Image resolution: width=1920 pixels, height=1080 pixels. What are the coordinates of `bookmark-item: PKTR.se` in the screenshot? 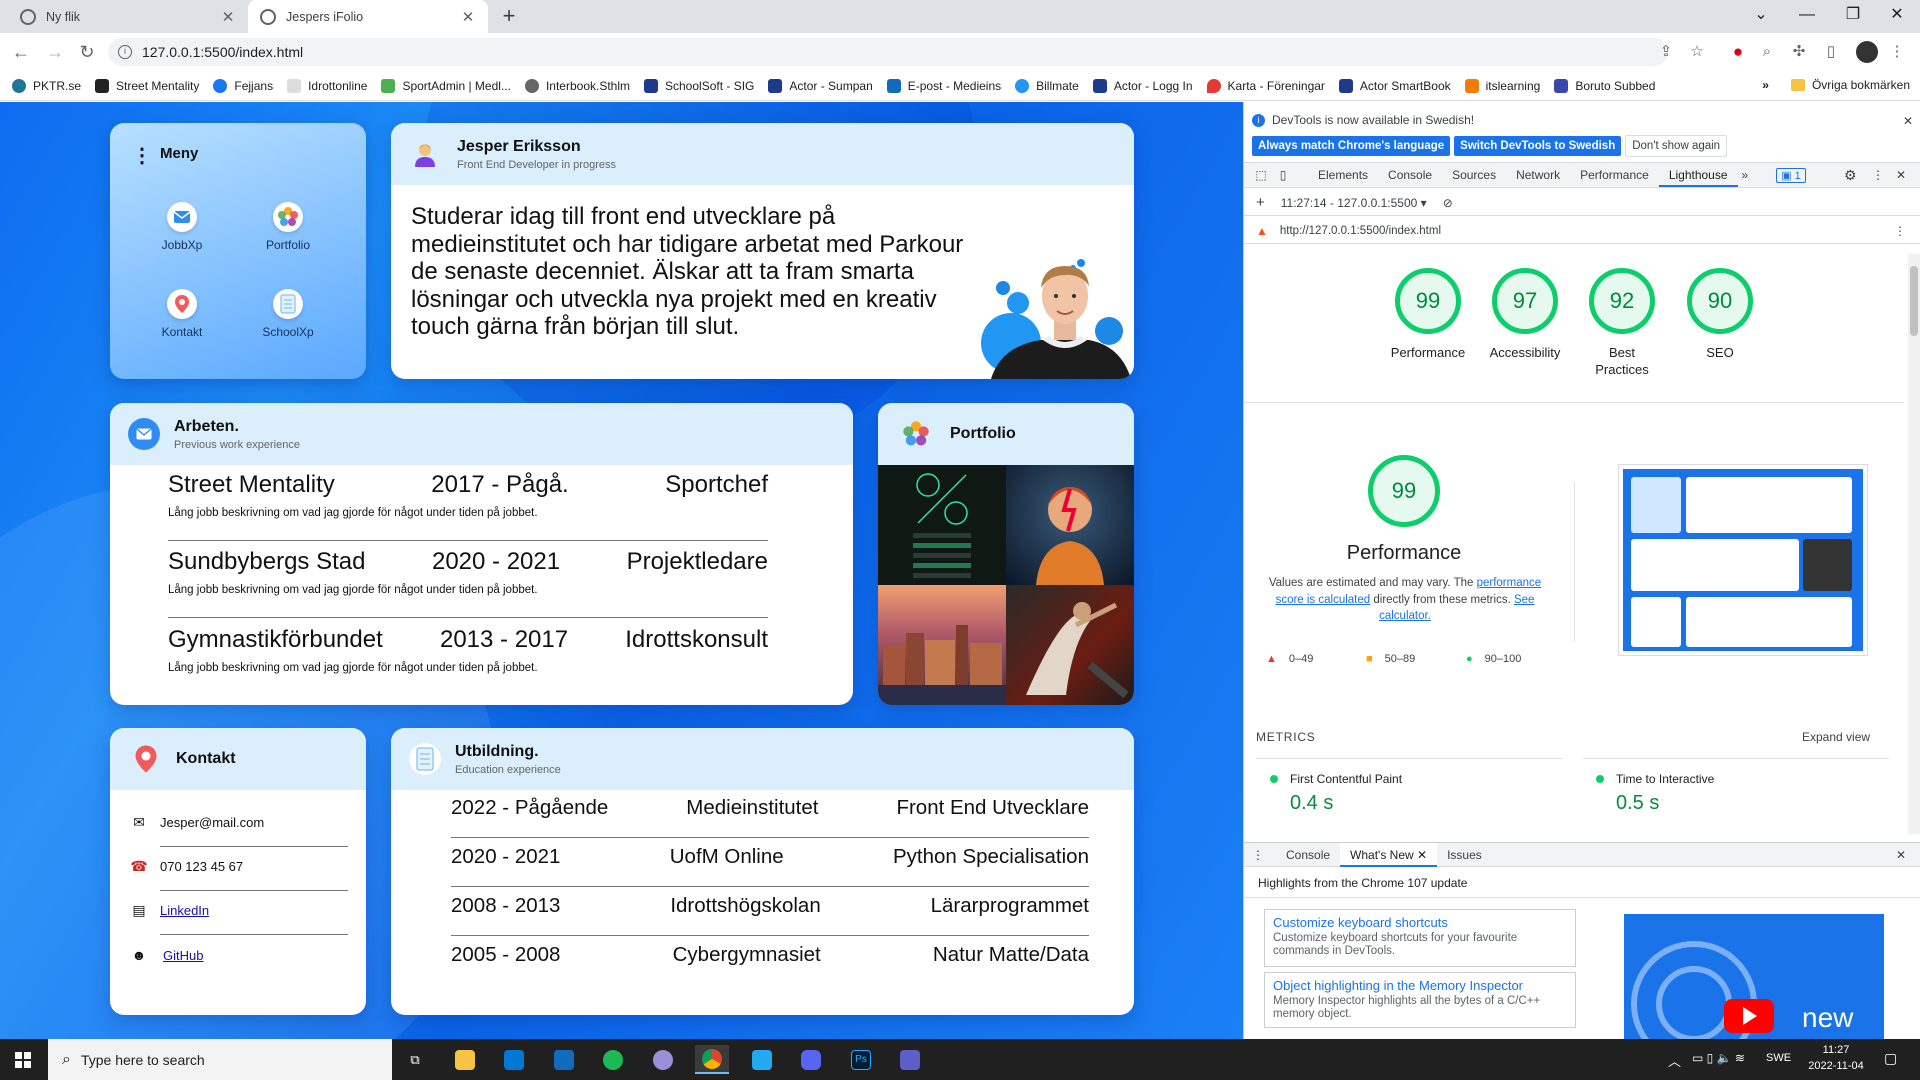 It's located at (46, 85).